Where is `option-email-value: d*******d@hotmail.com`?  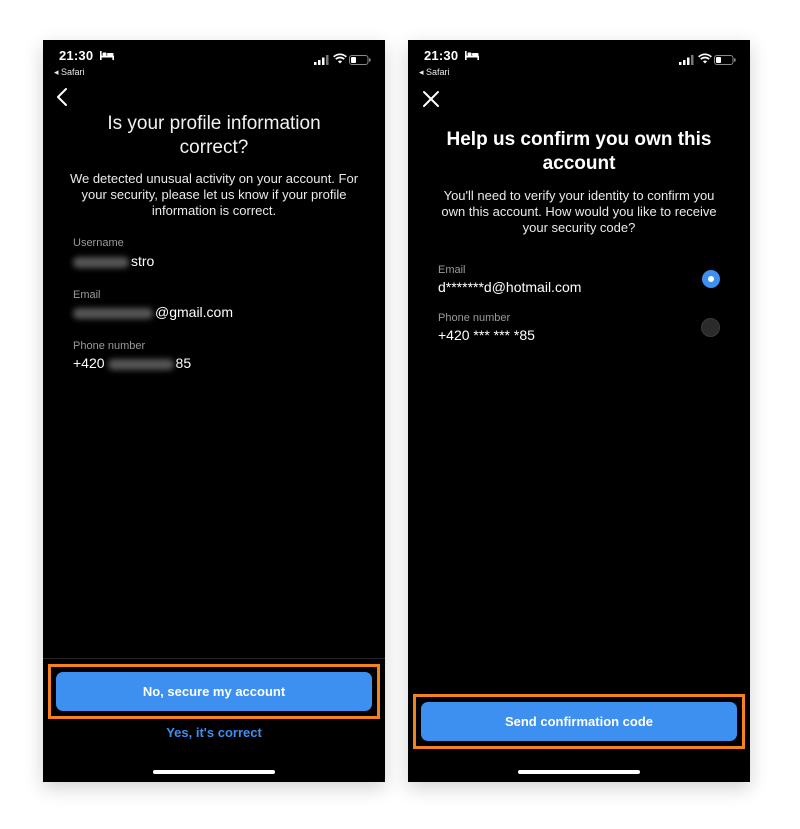
option-email-value: d*******d@hotmail.com is located at coordinates (510, 287).